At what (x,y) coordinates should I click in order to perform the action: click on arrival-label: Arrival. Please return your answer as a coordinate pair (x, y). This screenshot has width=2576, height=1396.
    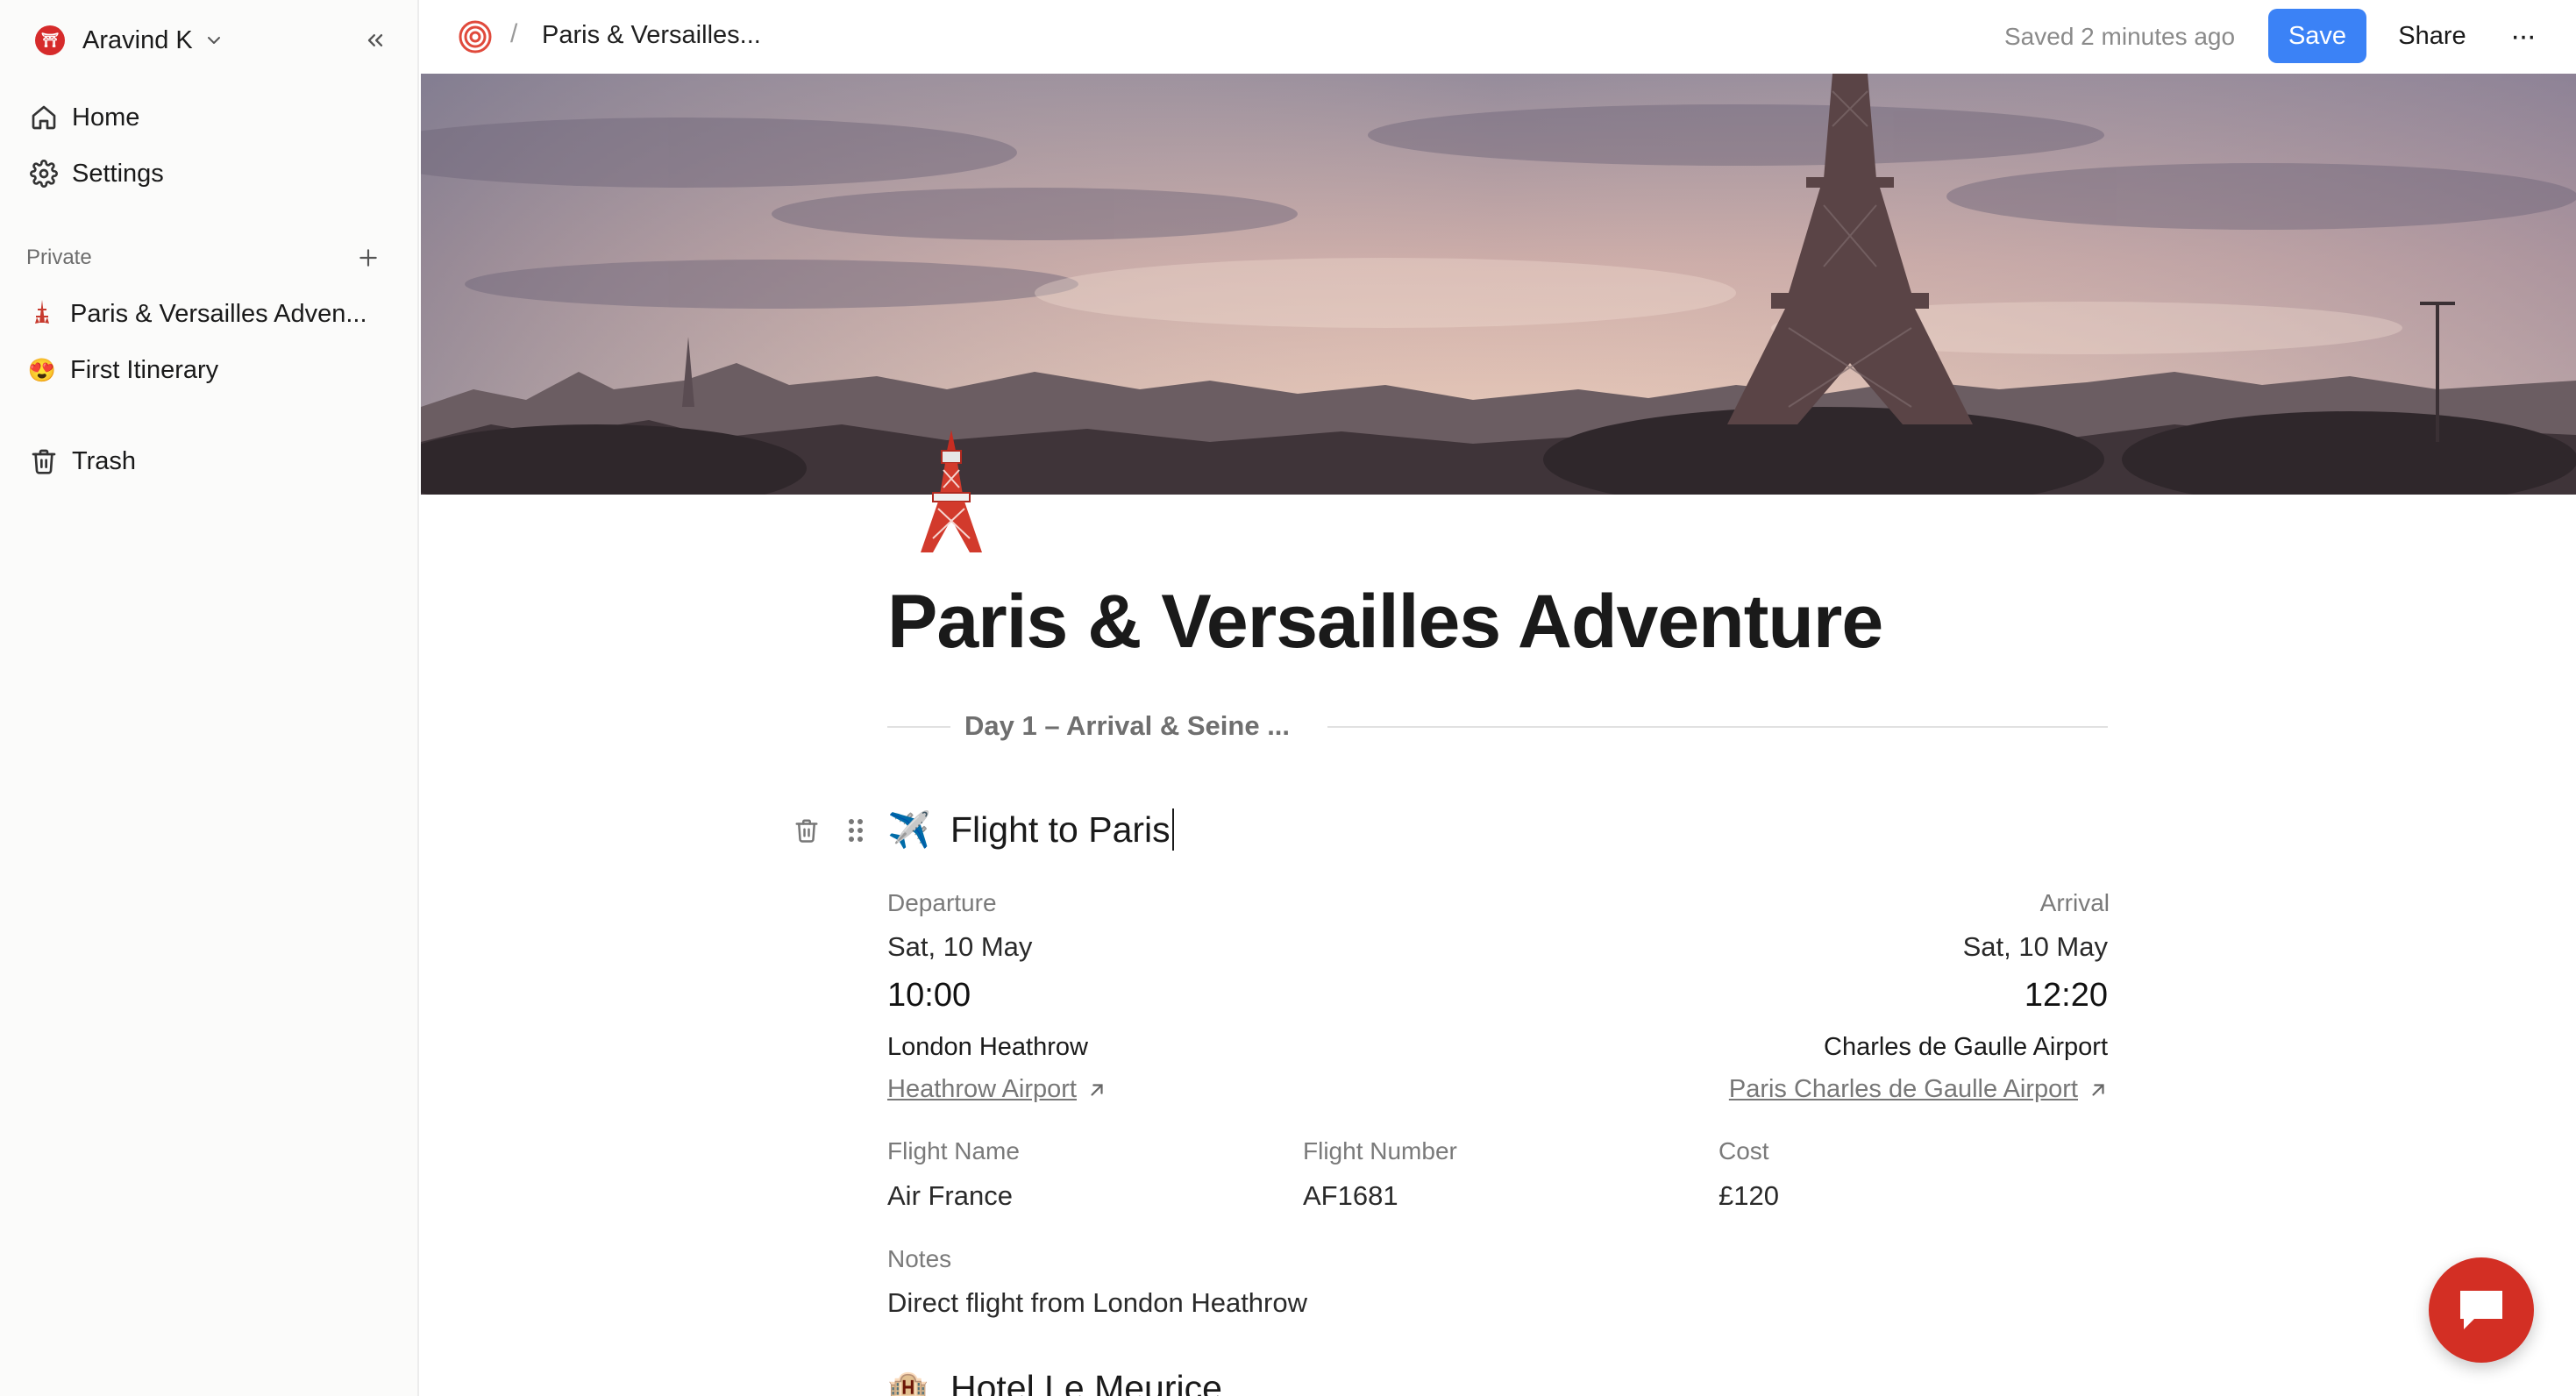
    Looking at the image, I should click on (2074, 902).